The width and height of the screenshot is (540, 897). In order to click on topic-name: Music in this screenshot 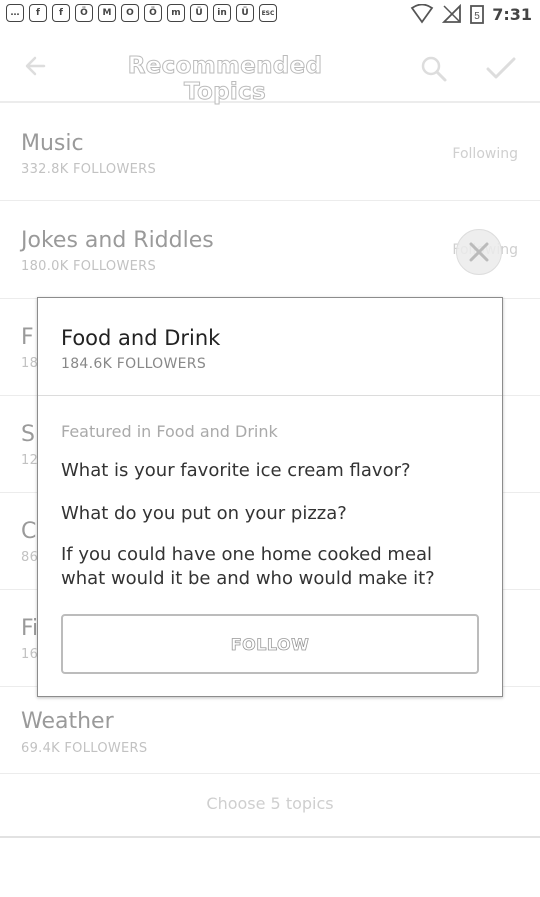, I will do `click(52, 143)`.